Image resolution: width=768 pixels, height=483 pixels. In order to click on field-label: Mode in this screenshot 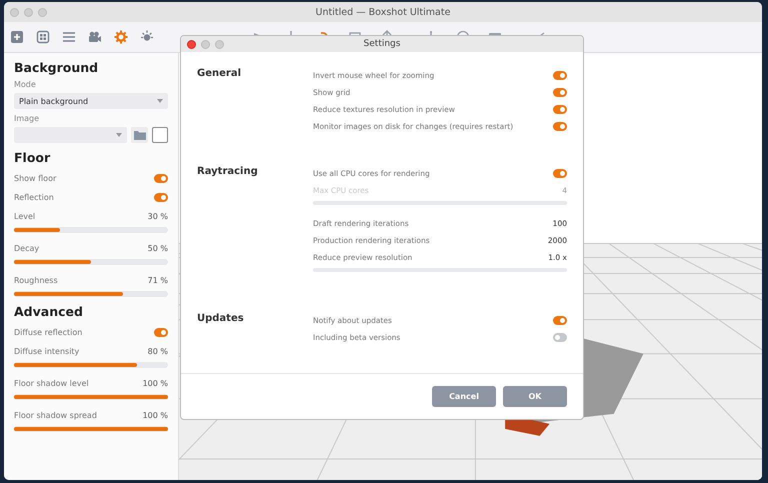, I will do `click(25, 84)`.